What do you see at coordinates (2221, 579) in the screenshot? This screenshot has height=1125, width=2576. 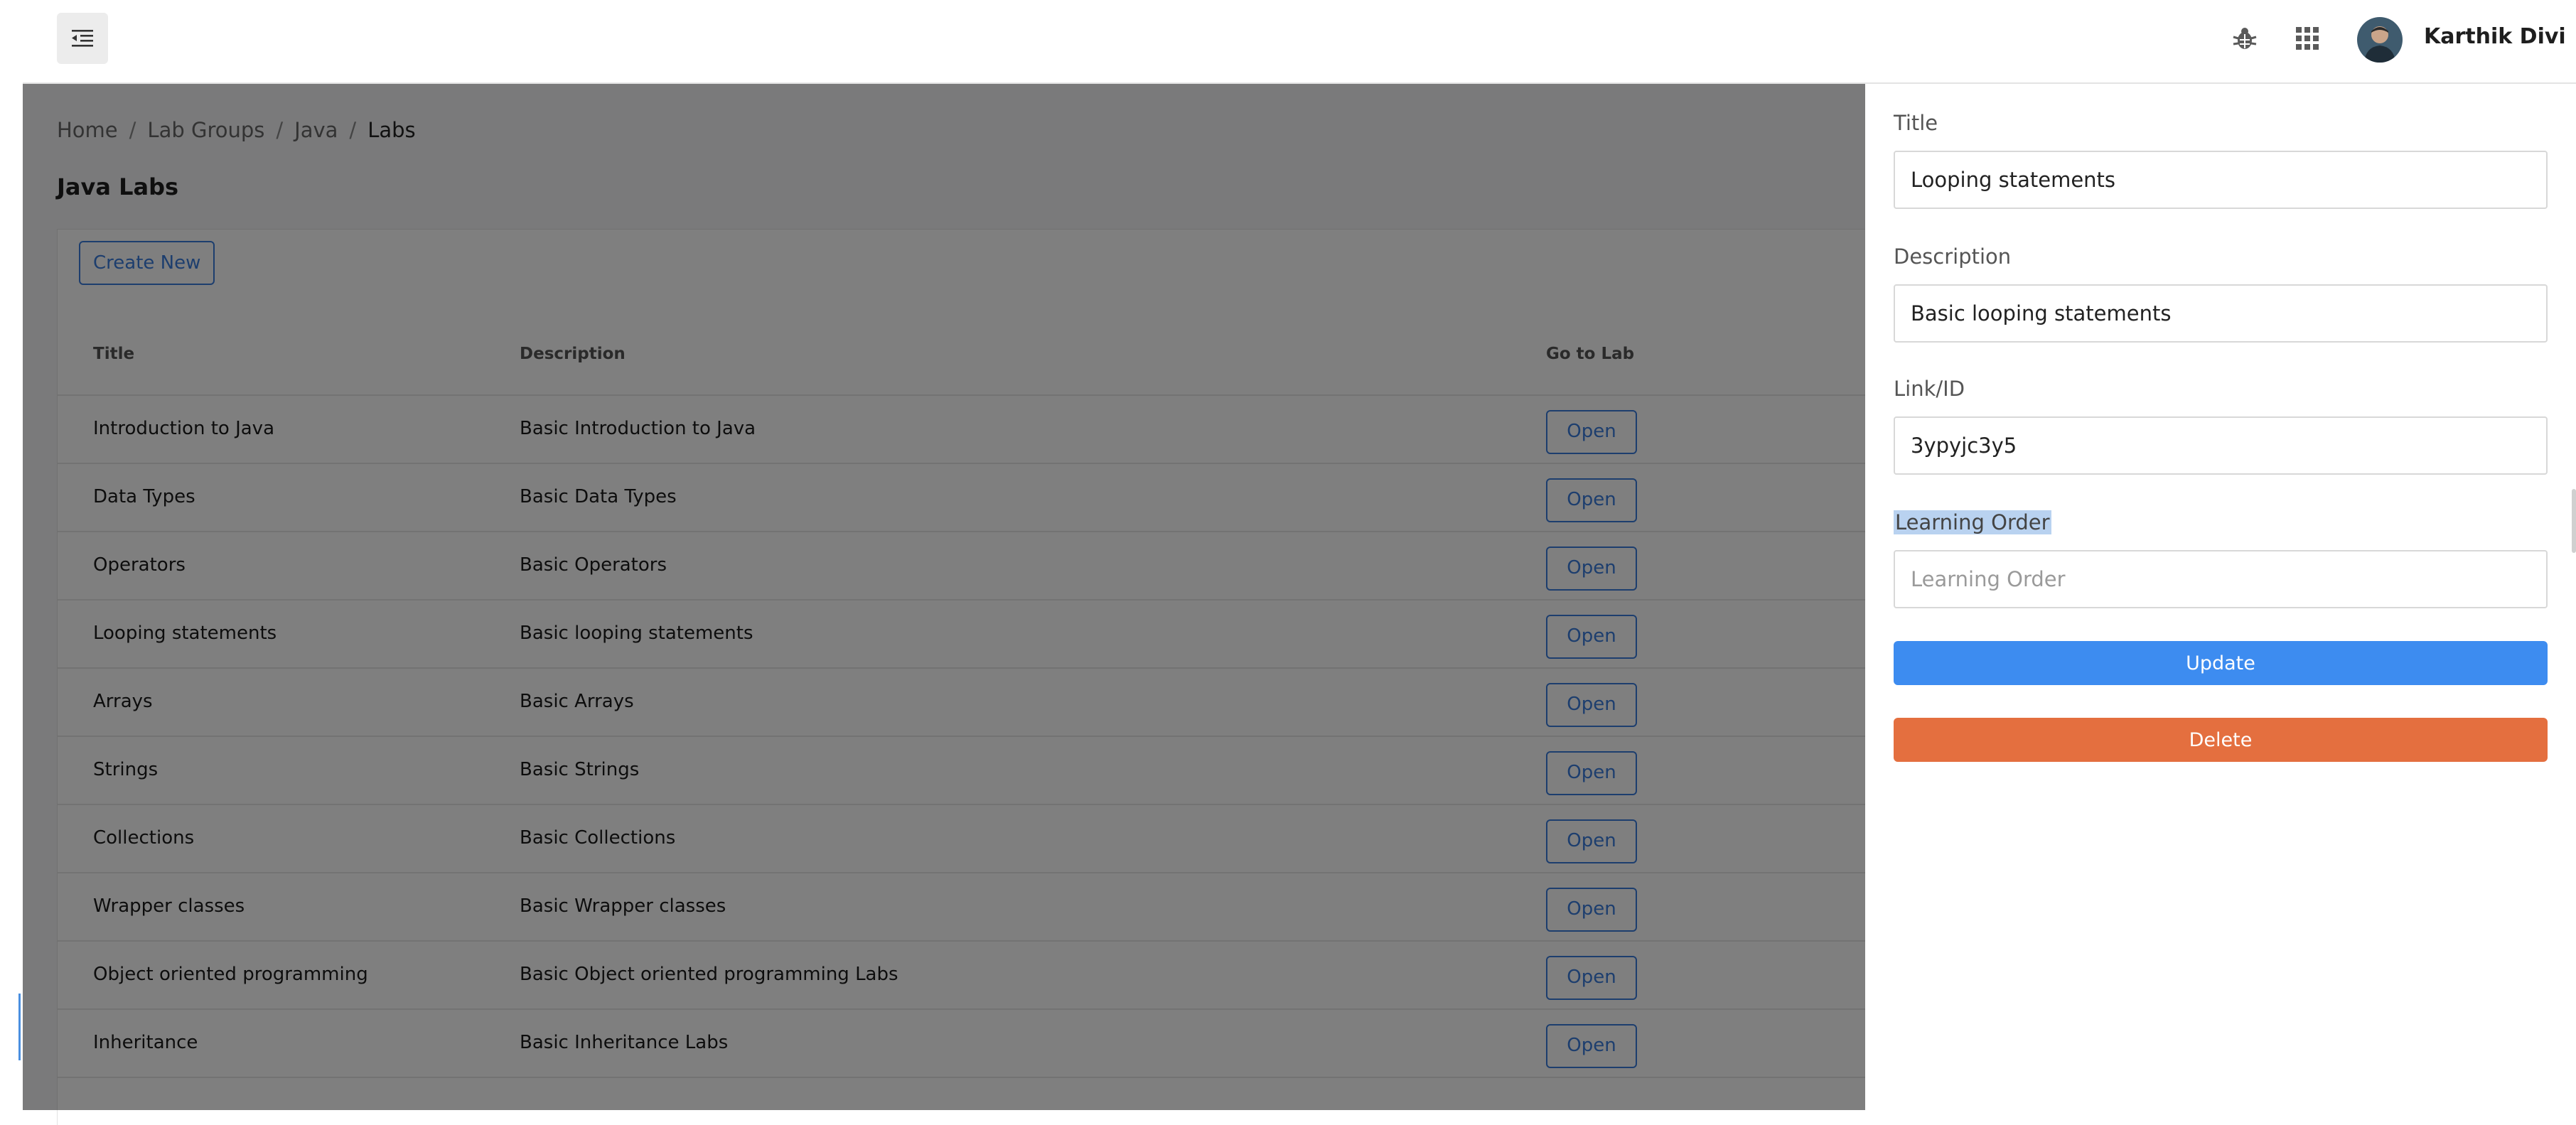 I see `learning-order-input` at bounding box center [2221, 579].